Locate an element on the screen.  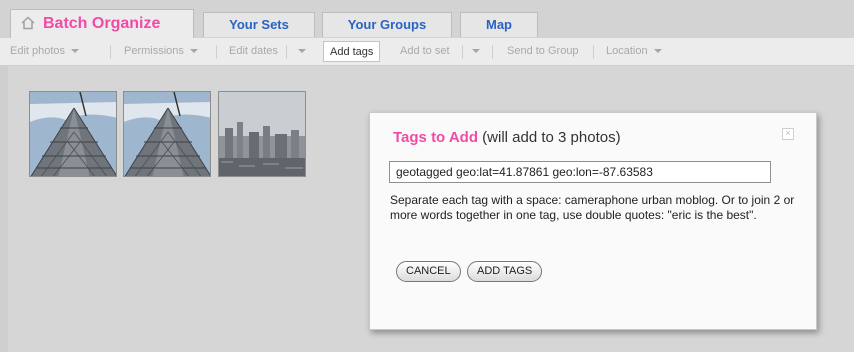
tab-map: Map is located at coordinates (499, 24).